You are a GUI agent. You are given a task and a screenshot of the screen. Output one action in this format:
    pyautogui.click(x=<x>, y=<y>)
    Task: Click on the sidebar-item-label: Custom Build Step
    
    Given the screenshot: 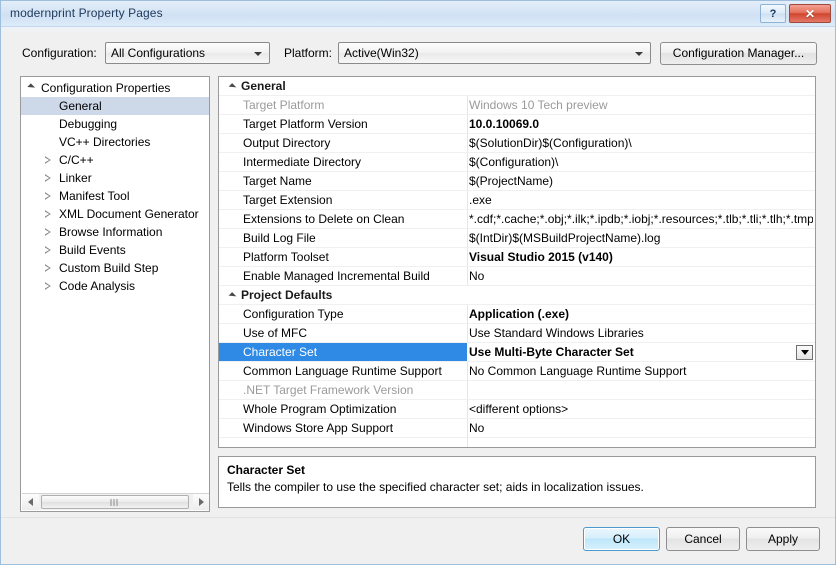 What is the action you would take?
    pyautogui.click(x=109, y=268)
    